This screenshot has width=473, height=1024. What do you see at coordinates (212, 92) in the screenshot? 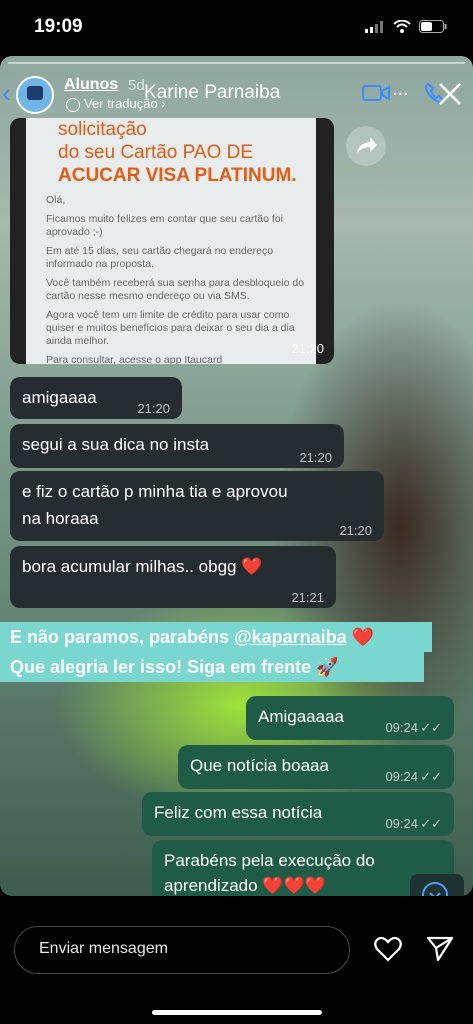
I see `chat-contact-name: Karine Parnaiba` at bounding box center [212, 92].